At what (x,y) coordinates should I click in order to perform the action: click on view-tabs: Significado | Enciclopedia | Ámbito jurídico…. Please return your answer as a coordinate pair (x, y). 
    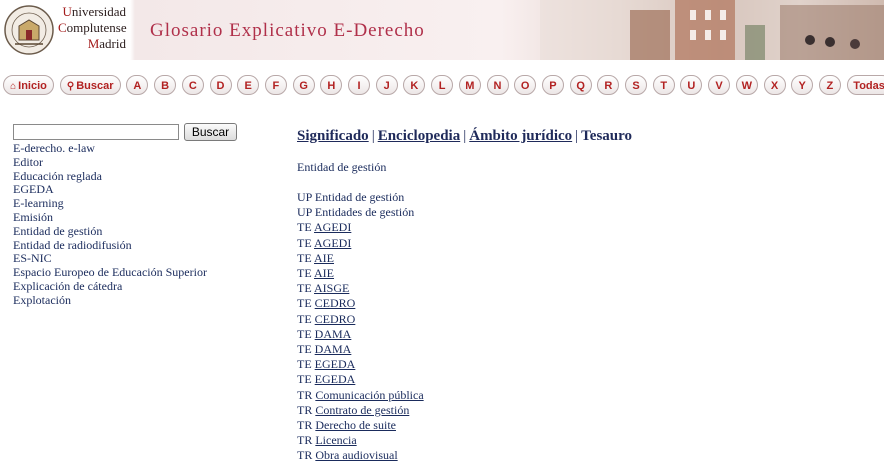
    Looking at the image, I should click on (464, 136).